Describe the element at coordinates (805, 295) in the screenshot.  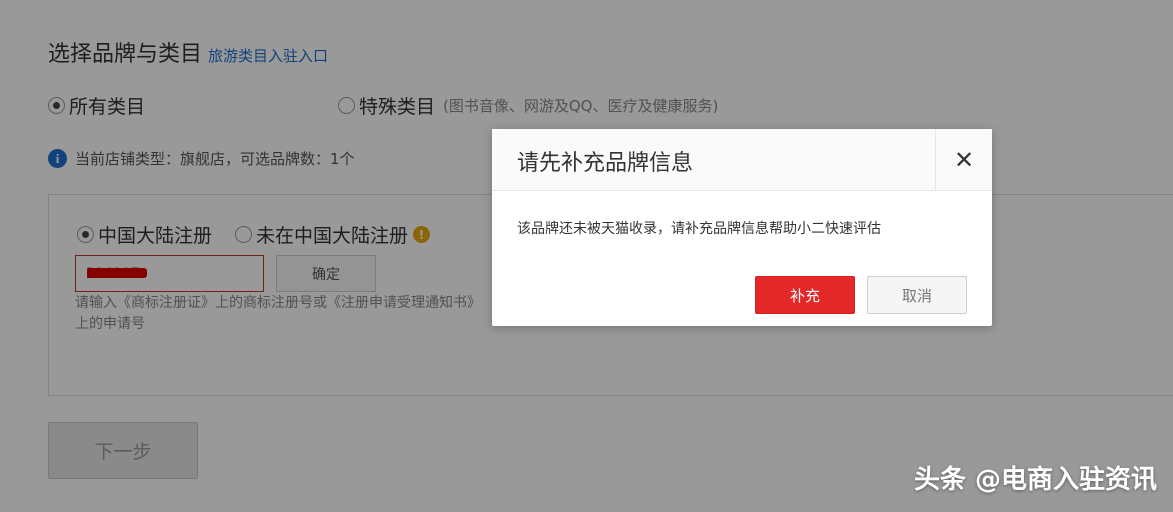
I see `supplement-button: 补充` at that location.